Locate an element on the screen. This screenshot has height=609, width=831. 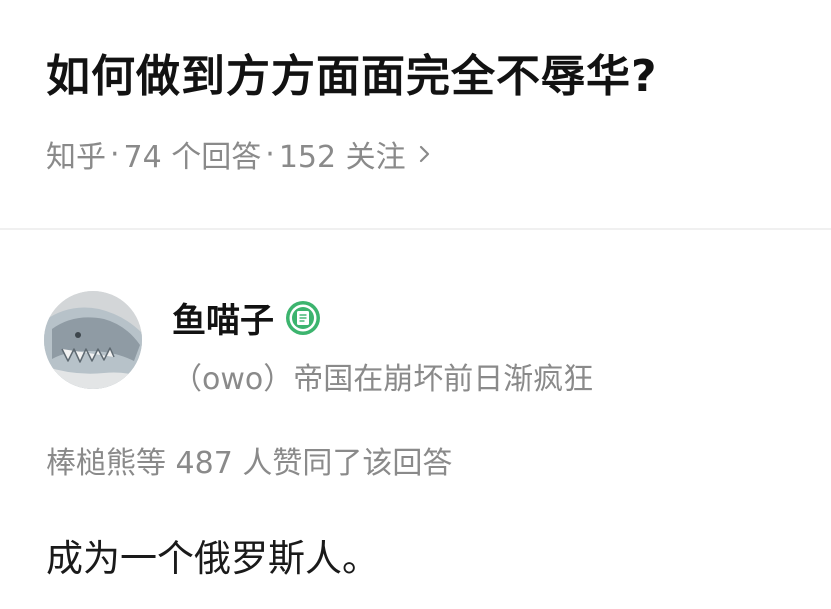
badge-icon is located at coordinates (303, 318).